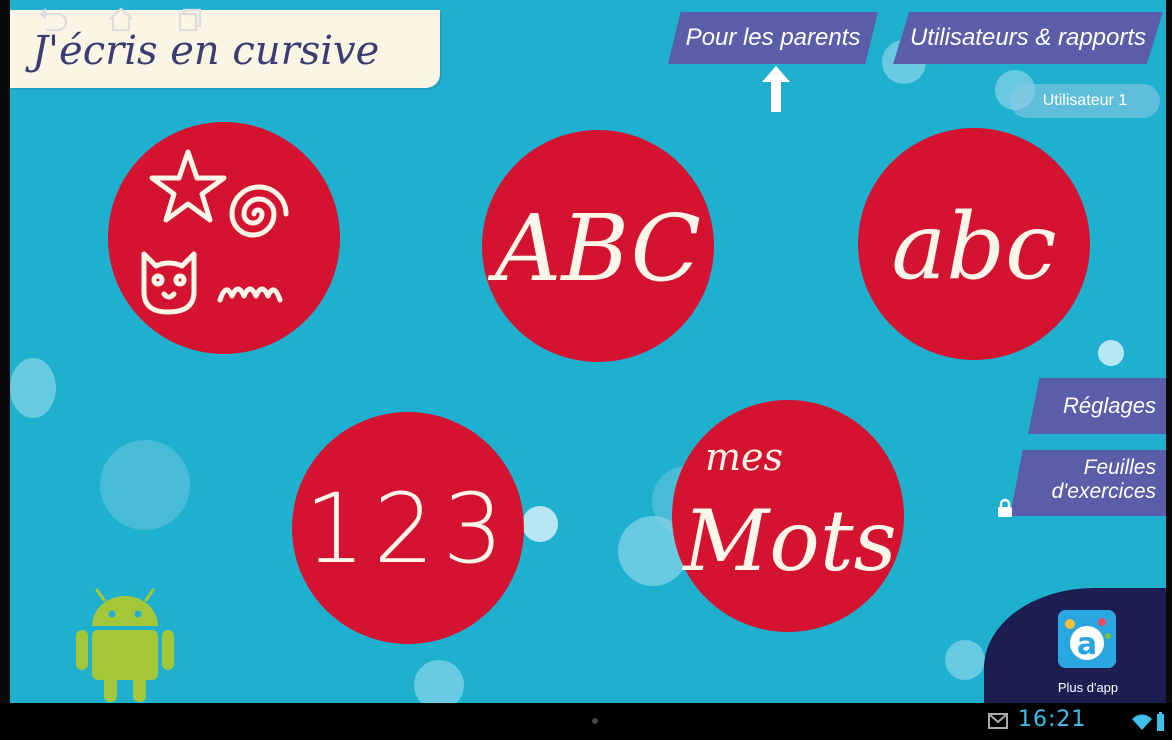  I want to click on graphisme-tile, so click(224, 238).